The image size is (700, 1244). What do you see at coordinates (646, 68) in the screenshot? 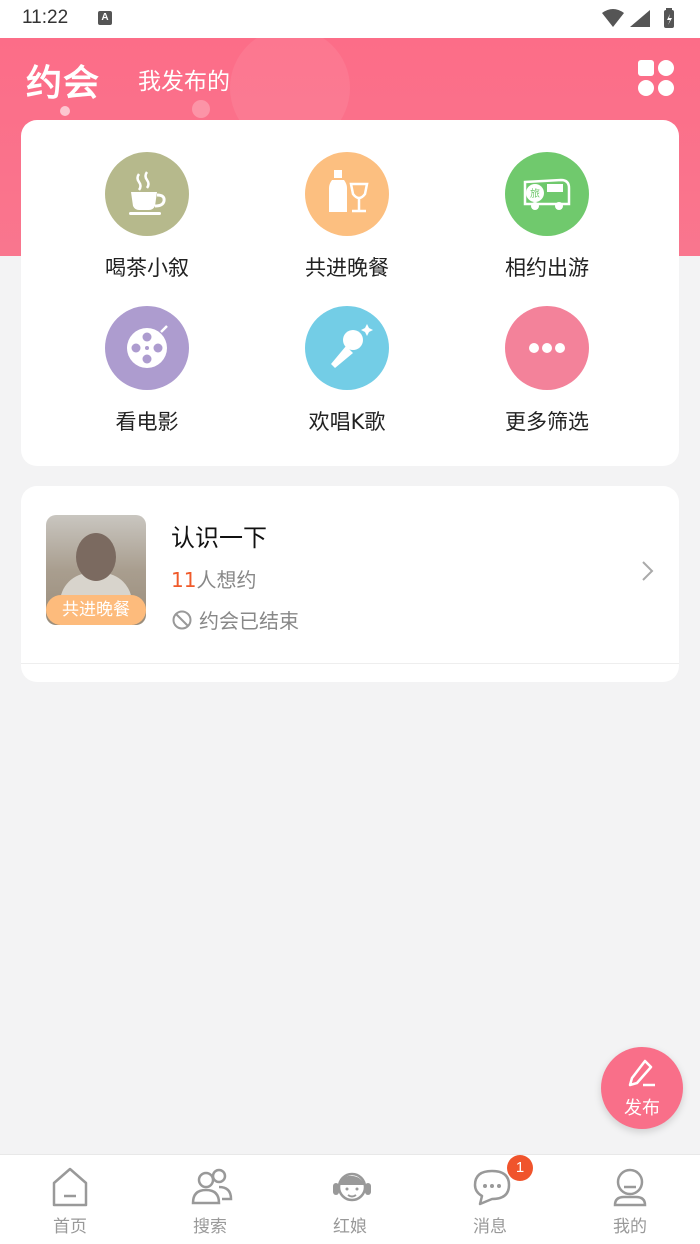
I see `grid-icon` at bounding box center [646, 68].